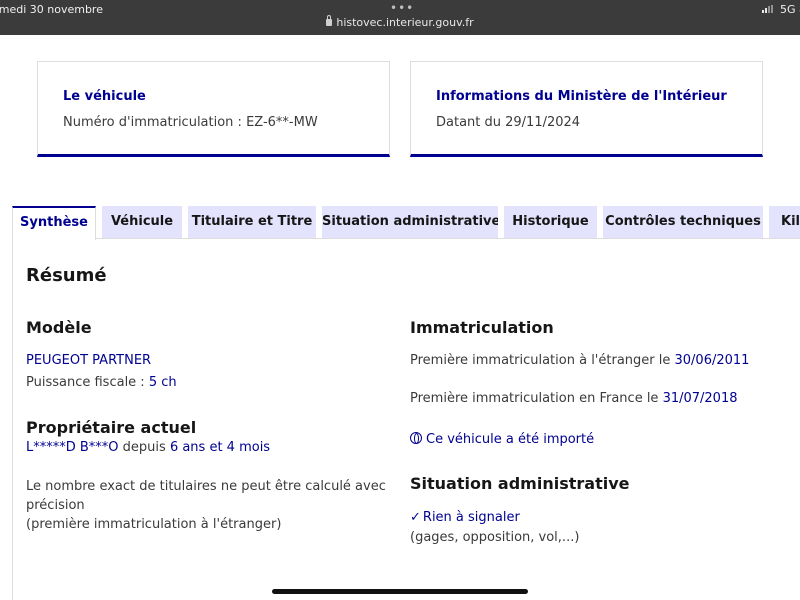  What do you see at coordinates (520, 483) in the screenshot?
I see `admin-situation-heading: Situation administrative` at bounding box center [520, 483].